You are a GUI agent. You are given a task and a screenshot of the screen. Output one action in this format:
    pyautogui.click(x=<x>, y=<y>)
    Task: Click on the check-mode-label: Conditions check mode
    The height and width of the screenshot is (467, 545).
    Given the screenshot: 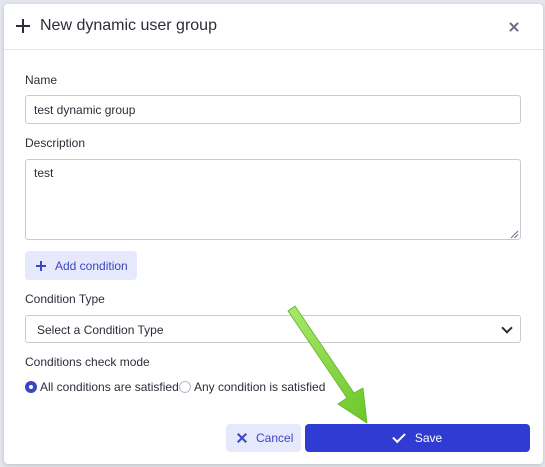 What is the action you would take?
    pyautogui.click(x=87, y=362)
    